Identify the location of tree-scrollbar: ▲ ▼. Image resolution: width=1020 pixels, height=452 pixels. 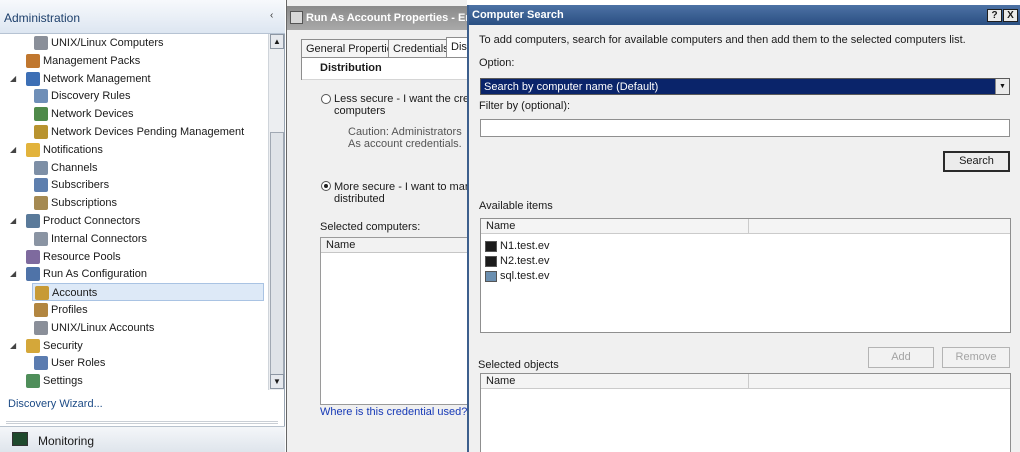
(276, 212).